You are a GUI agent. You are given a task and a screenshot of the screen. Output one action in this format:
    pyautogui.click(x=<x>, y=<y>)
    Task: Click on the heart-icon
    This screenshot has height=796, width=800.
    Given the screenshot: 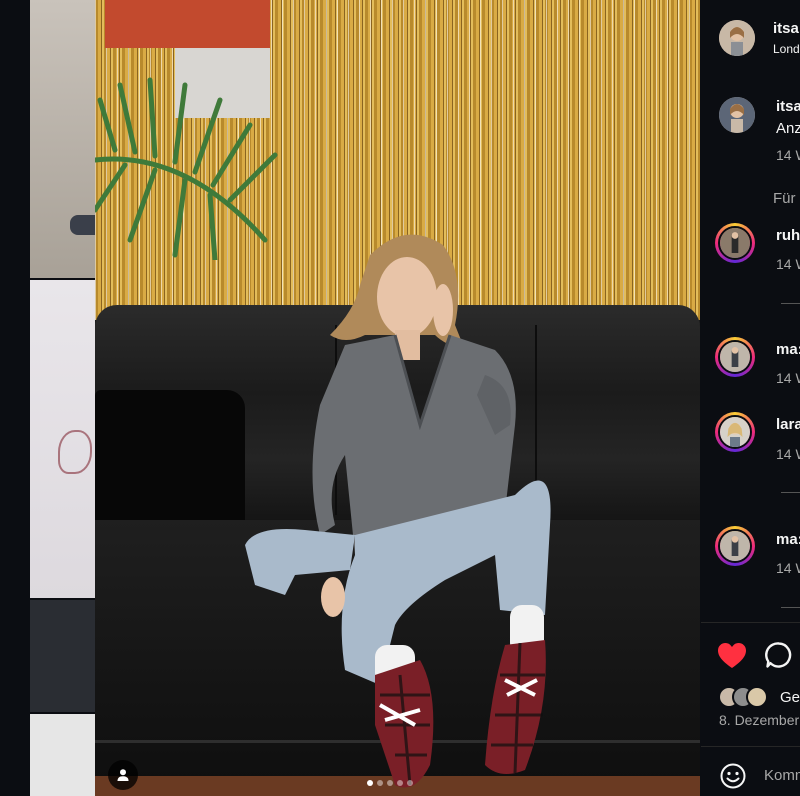 What is the action you would take?
    pyautogui.click(x=732, y=655)
    